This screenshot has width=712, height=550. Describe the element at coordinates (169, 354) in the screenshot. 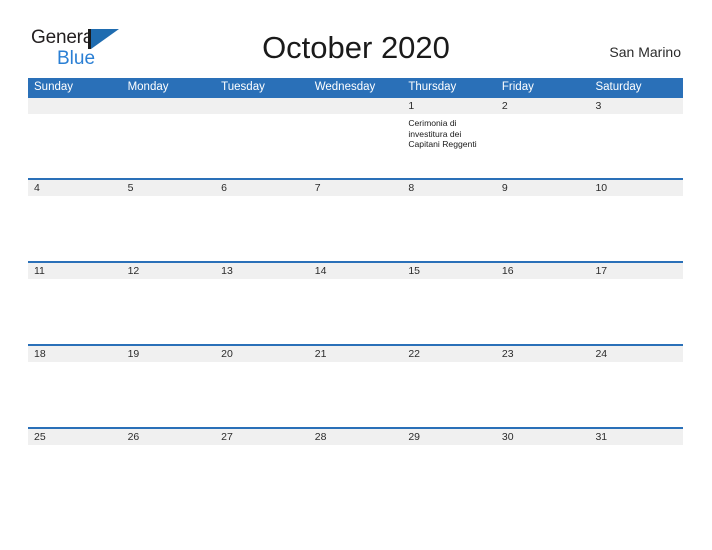

I see `day-number: 19` at that location.